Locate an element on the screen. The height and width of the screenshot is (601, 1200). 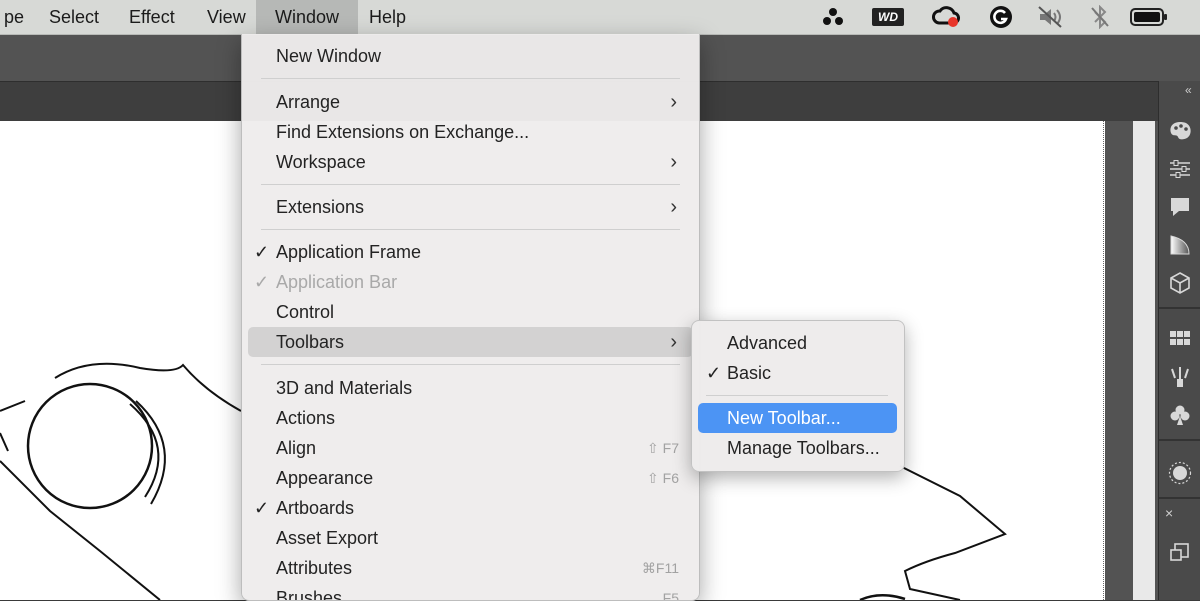
shortcut-label: ⌘F11 is located at coordinates (660, 568).